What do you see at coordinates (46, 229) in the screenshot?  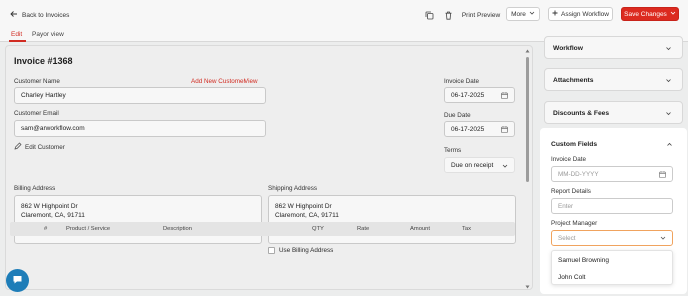 I see `col-number: #` at bounding box center [46, 229].